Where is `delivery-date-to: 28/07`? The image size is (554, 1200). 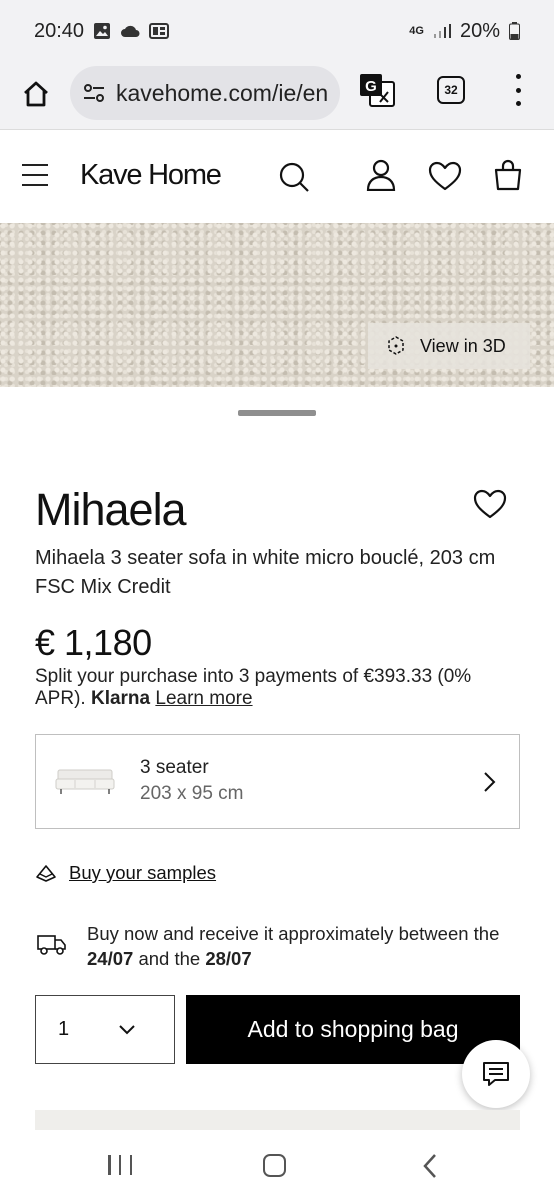
delivery-date-to: 28/07 is located at coordinates (228, 958).